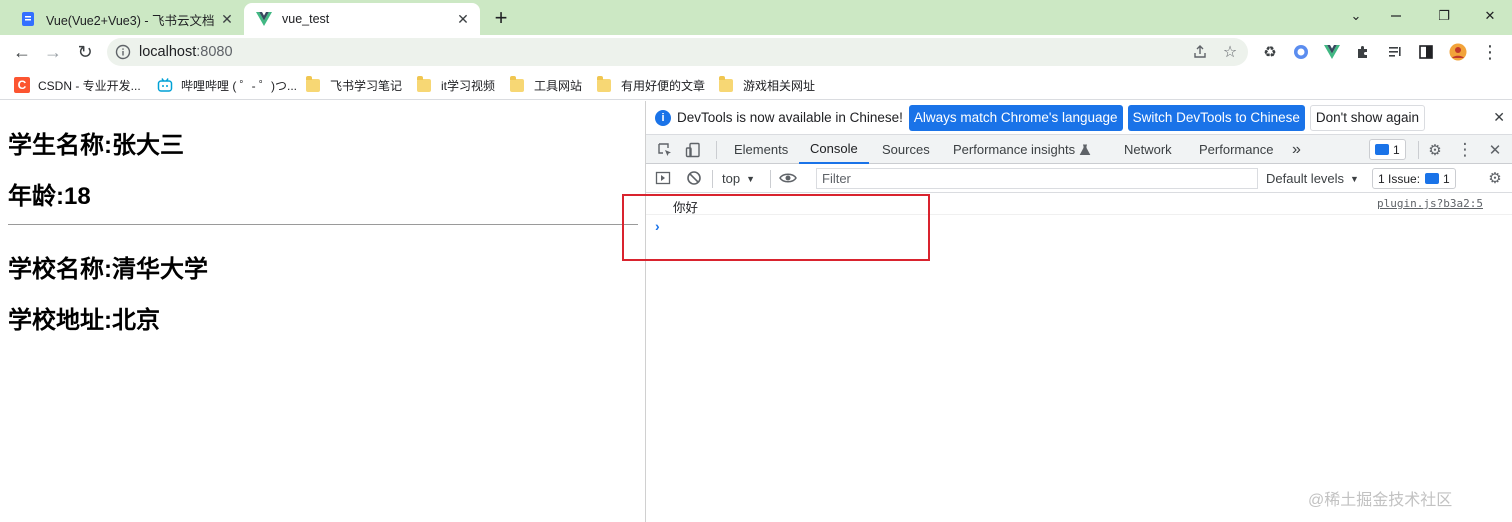 The height and width of the screenshot is (522, 1512). Describe the element at coordinates (1426, 52) in the screenshot. I see `side-panel-icon` at that location.